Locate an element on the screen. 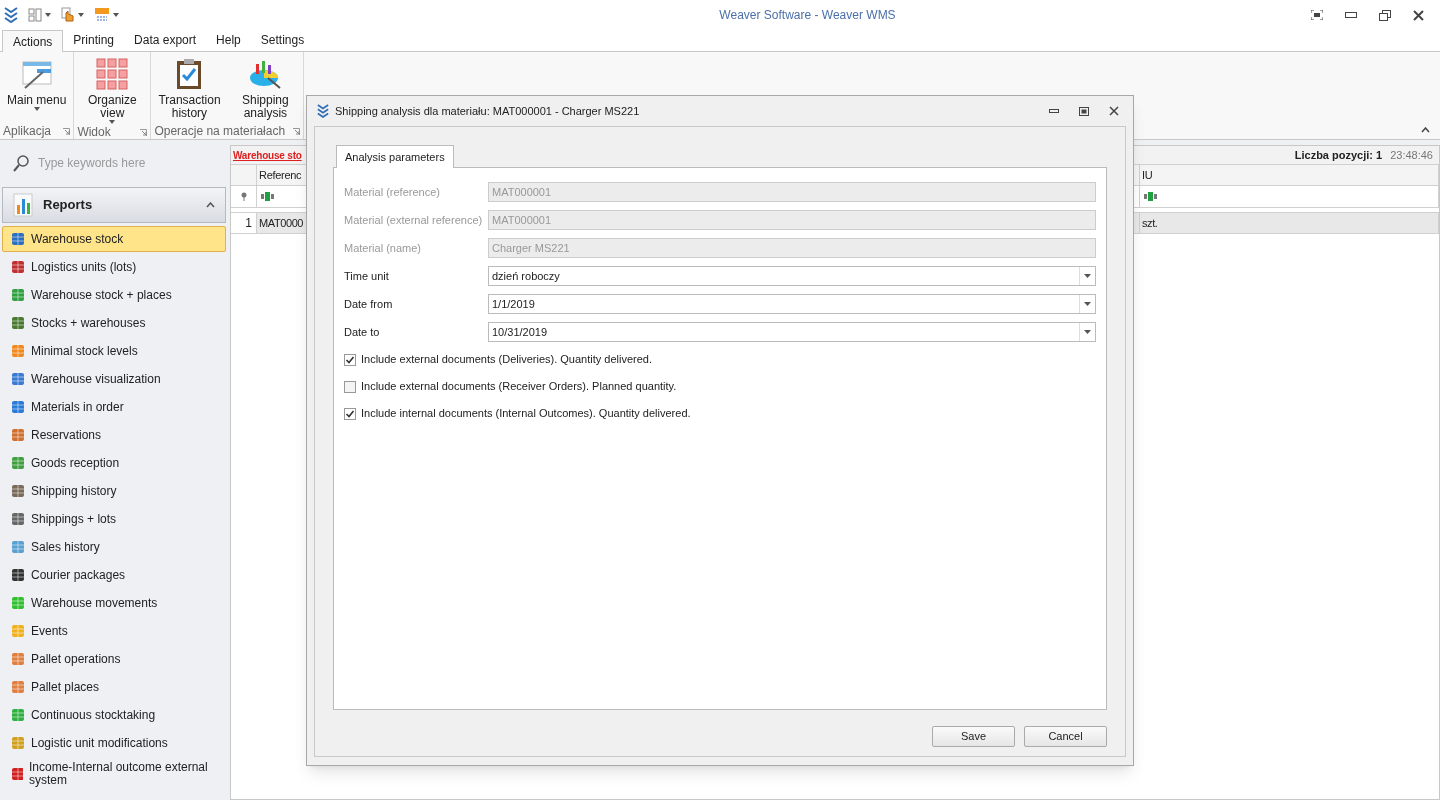 The height and width of the screenshot is (800, 1440). ribbon-button: Organize view is located at coordinates (112, 90).